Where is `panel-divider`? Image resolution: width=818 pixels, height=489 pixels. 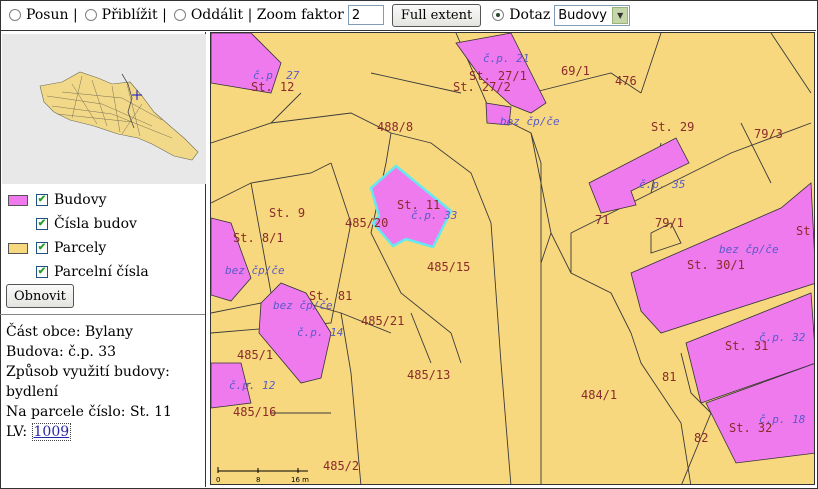 panel-divider is located at coordinates (102, 314).